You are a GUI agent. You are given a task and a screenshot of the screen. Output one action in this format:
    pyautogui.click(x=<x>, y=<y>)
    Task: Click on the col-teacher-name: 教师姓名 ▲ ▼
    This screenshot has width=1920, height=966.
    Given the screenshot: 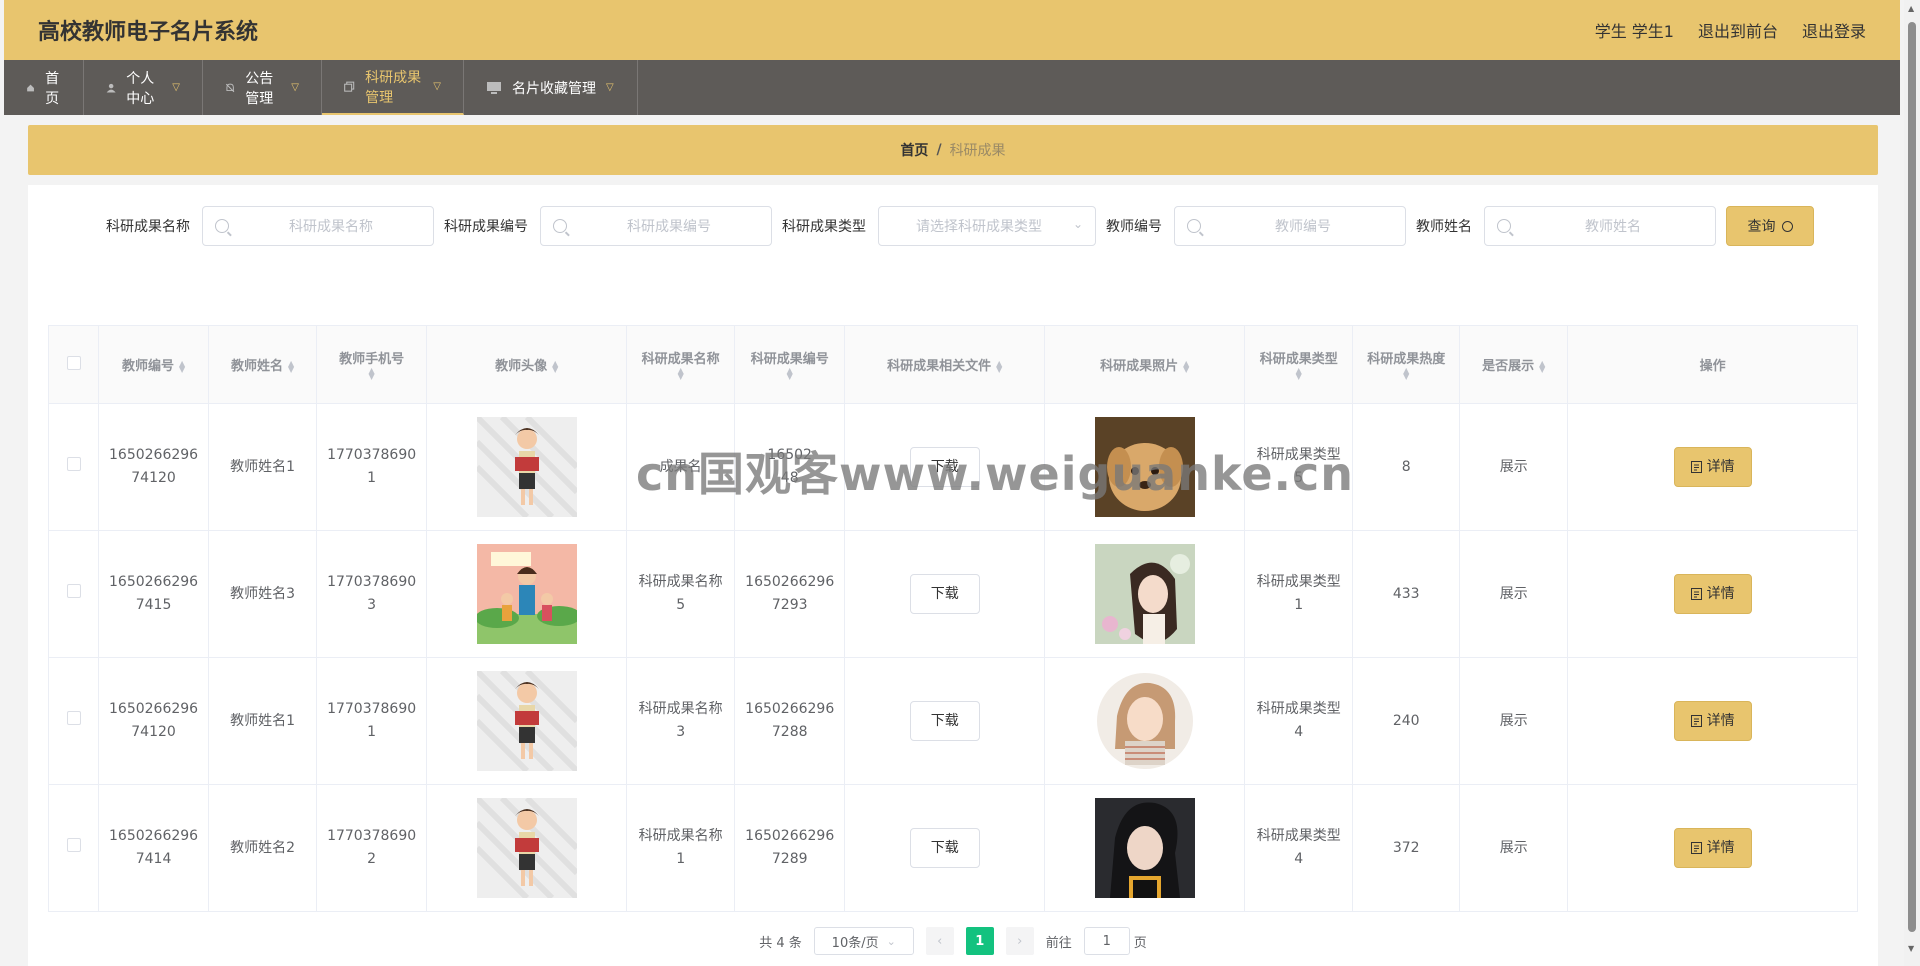 What is the action you would take?
    pyautogui.click(x=263, y=364)
    